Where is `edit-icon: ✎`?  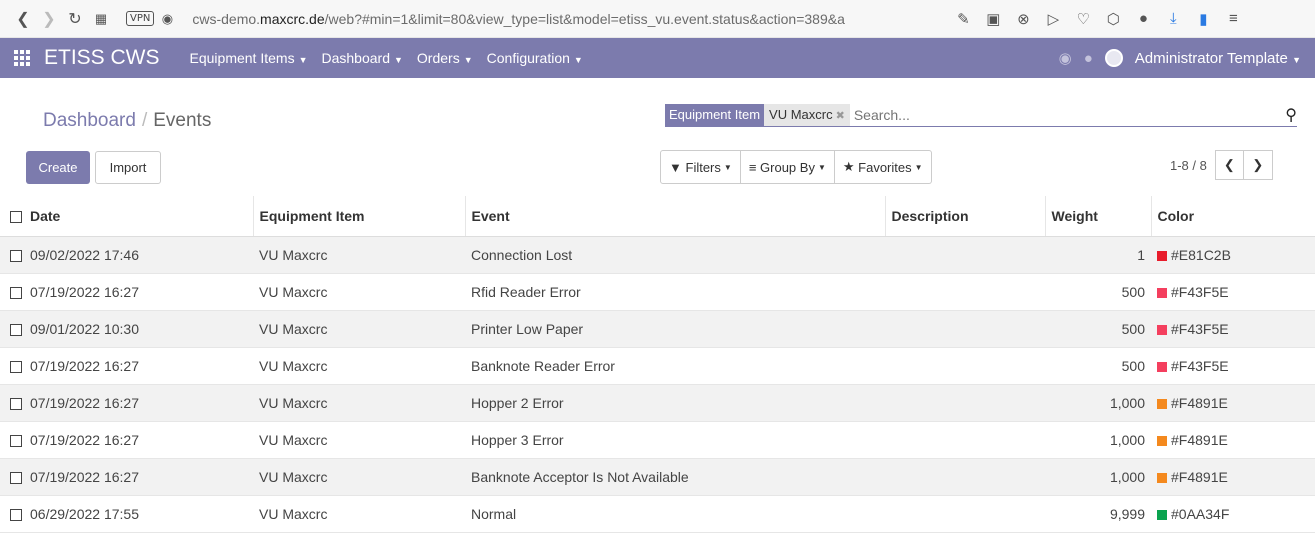
edit-icon: ✎ is located at coordinates (963, 19).